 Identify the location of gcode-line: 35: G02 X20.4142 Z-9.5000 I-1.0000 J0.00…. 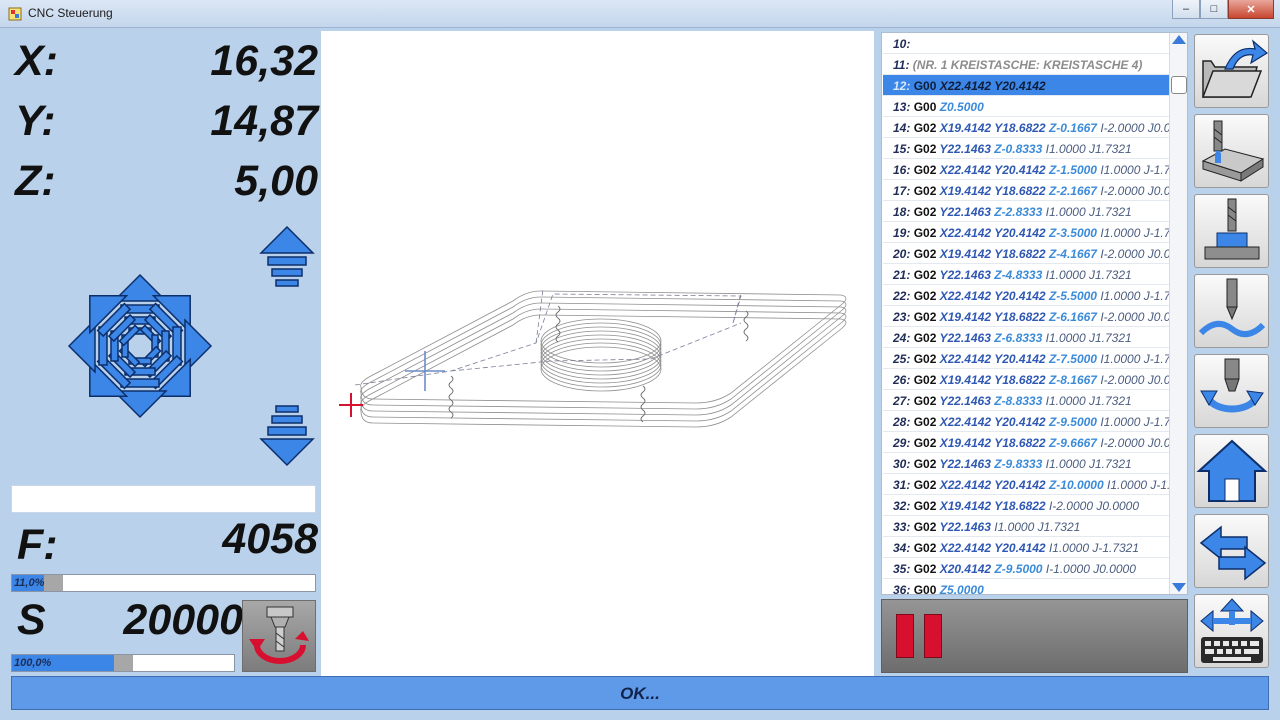
(1026, 568).